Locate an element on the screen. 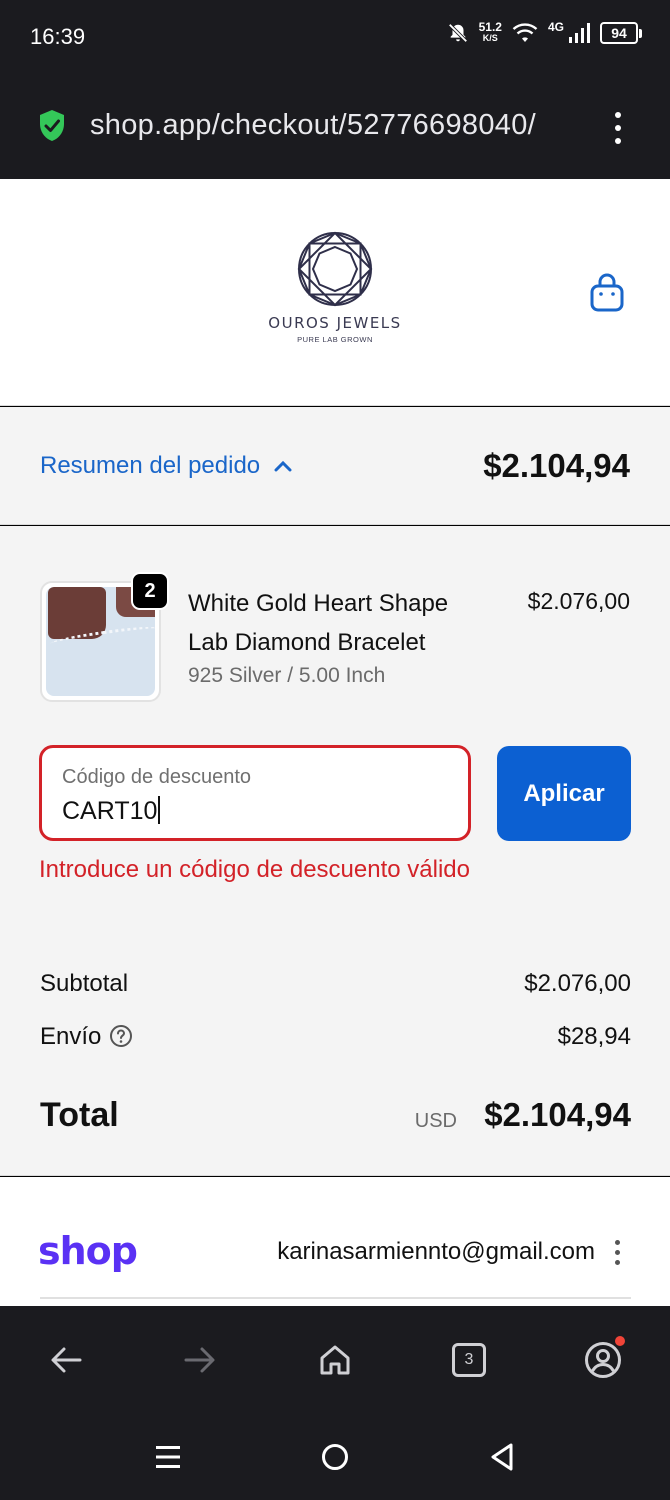 Image resolution: width=670 pixels, height=1500 pixels. triangle-back-icon is located at coordinates (502, 1457).